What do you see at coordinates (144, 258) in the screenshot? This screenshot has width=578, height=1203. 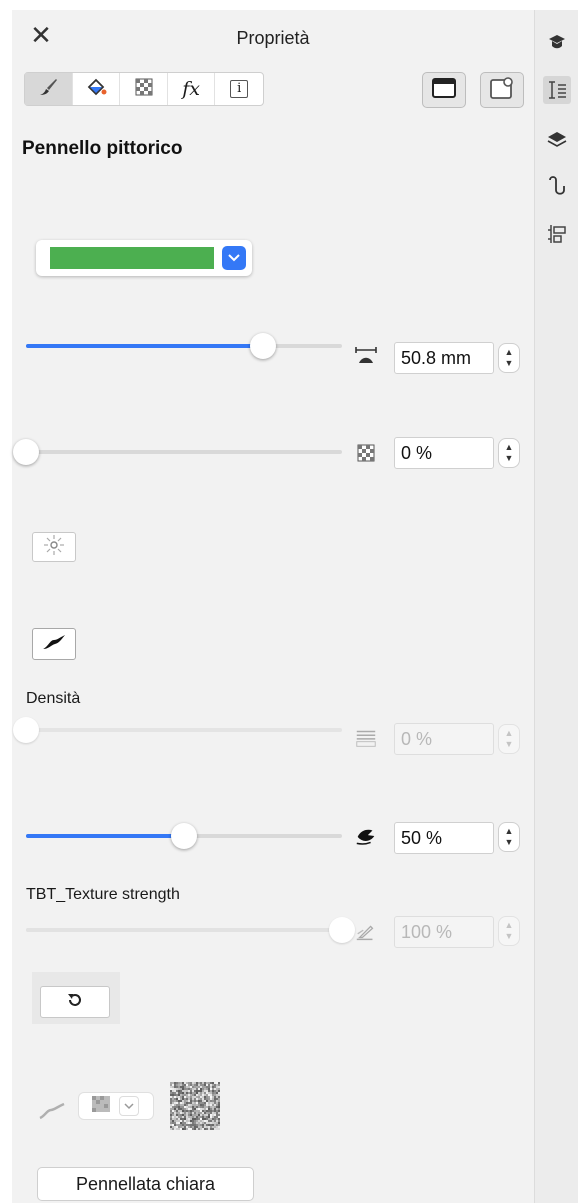 I see `color-picker` at bounding box center [144, 258].